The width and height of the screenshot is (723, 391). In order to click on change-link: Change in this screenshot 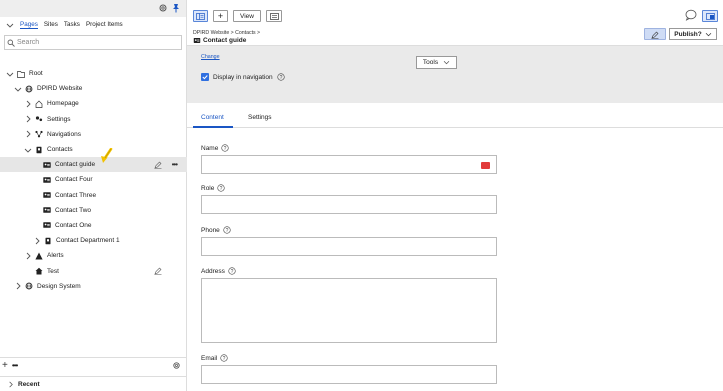, I will do `click(210, 57)`.